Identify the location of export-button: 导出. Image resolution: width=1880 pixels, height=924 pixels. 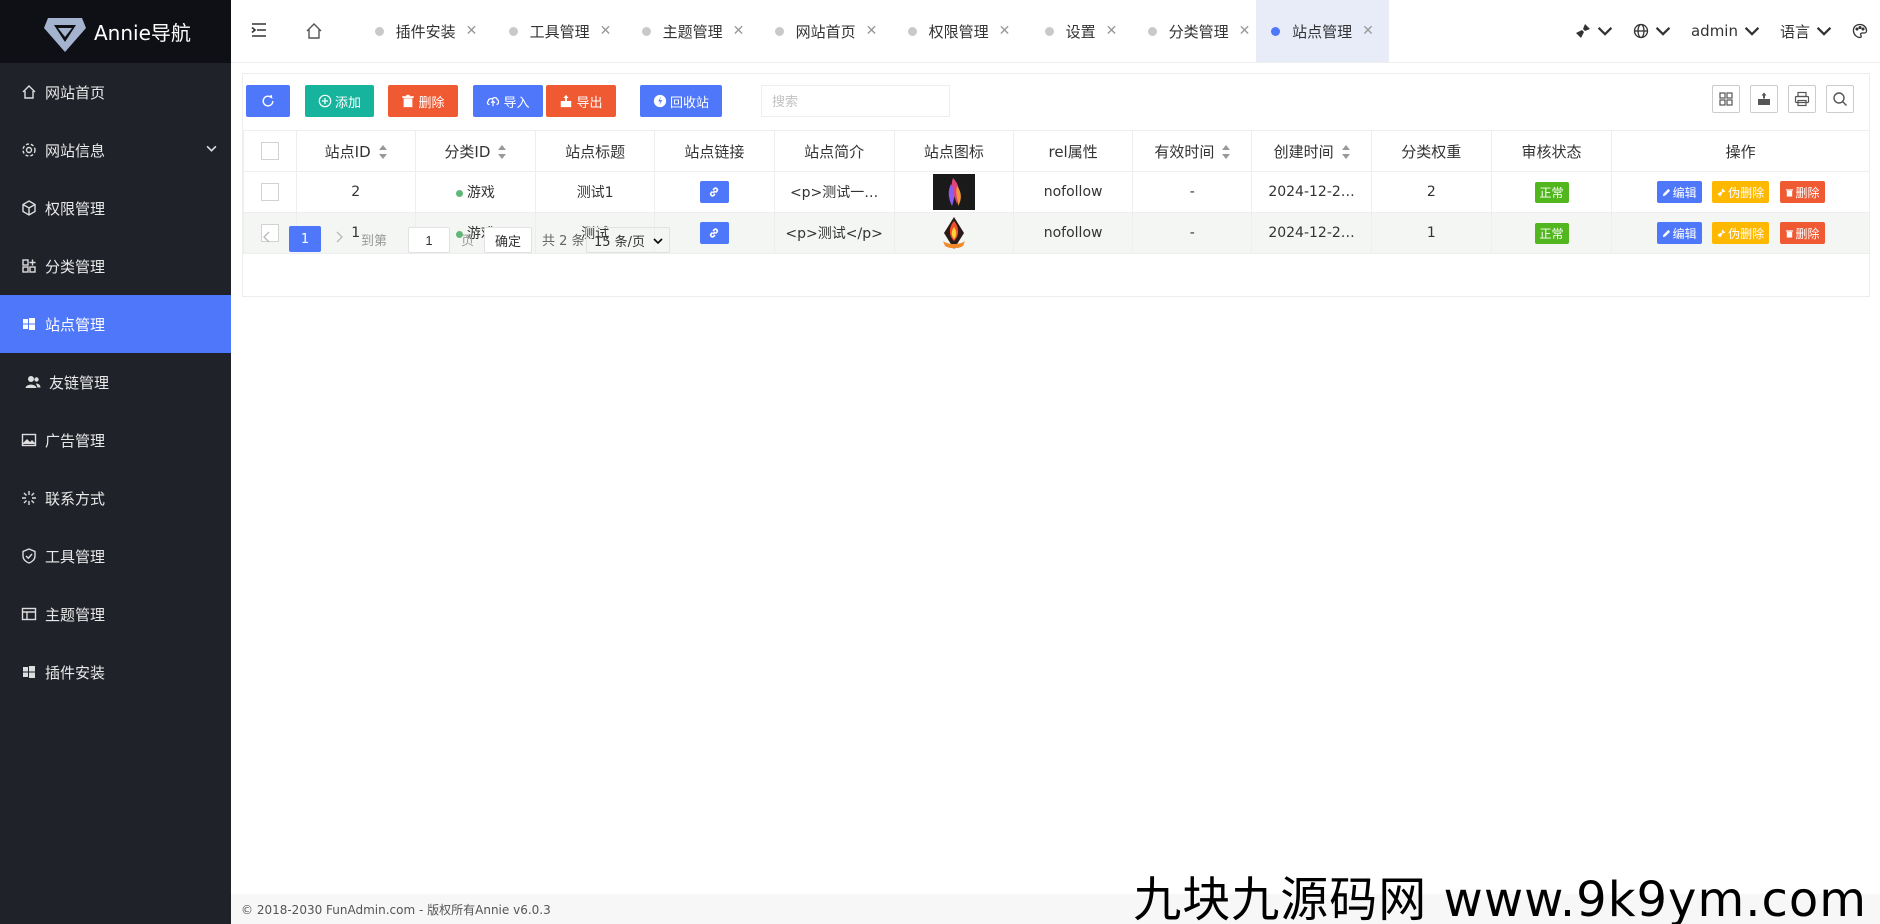
(581, 101).